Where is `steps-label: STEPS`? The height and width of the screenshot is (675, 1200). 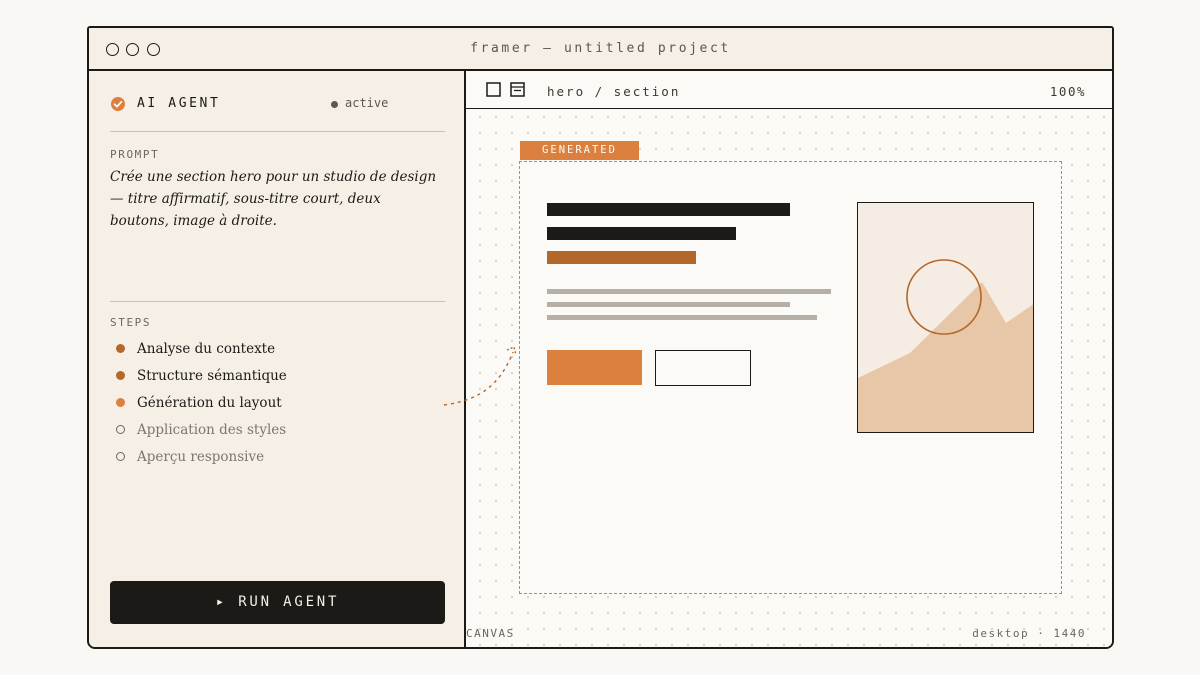 steps-label: STEPS is located at coordinates (131, 322).